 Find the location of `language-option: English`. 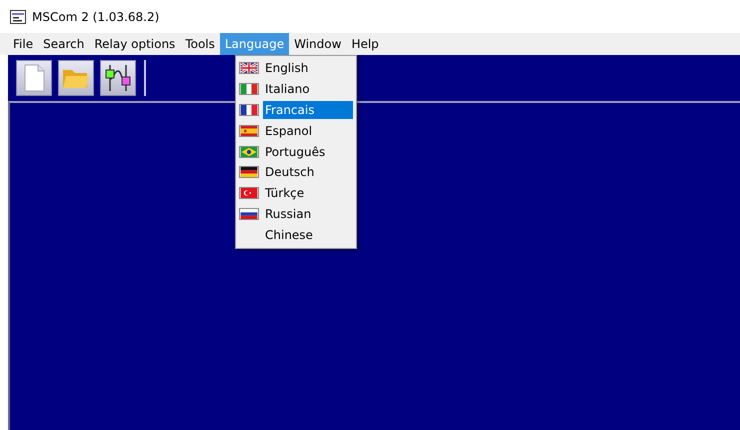

language-option: English is located at coordinates (308, 68).